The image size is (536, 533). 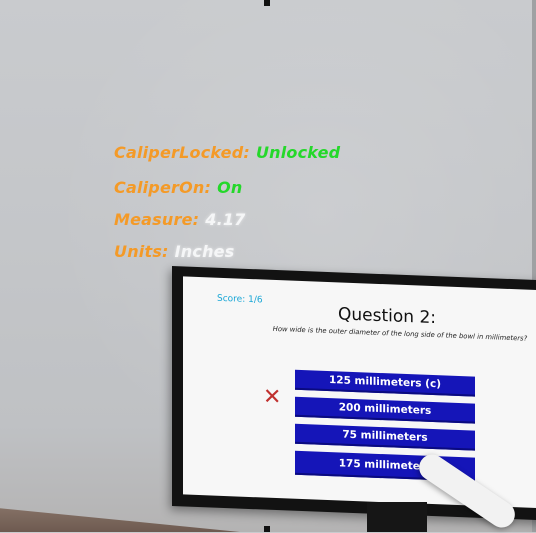 I want to click on caliper-on-value: On, so click(x=230, y=187).